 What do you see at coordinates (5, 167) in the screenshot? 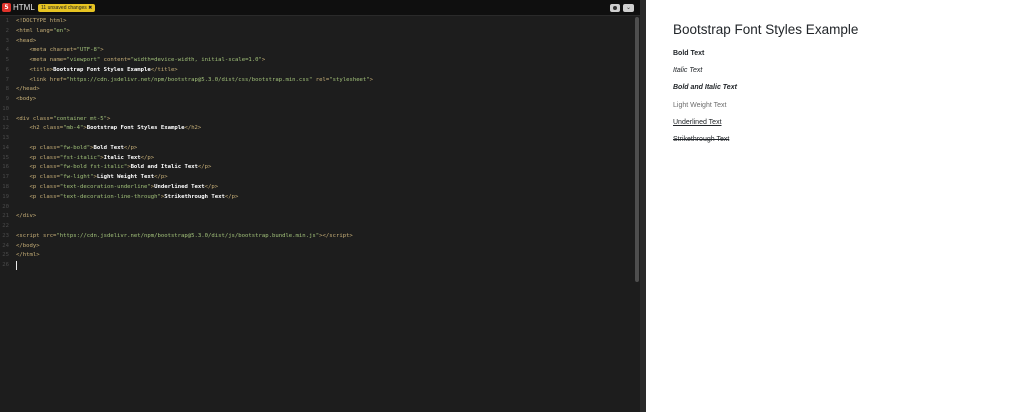
I see `line-number: 16` at bounding box center [5, 167].